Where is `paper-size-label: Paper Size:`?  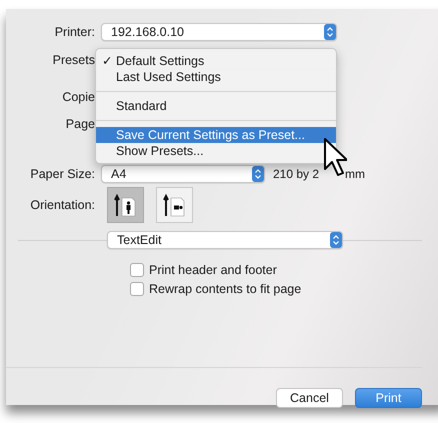 paper-size-label: Paper Size: is located at coordinates (62, 174).